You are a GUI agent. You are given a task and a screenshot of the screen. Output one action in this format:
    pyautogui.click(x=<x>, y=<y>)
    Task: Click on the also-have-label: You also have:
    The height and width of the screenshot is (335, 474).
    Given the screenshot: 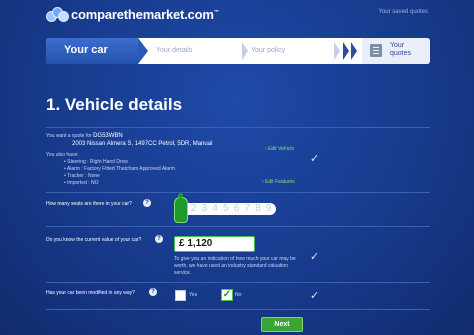 What is the action you would take?
    pyautogui.click(x=62, y=155)
    